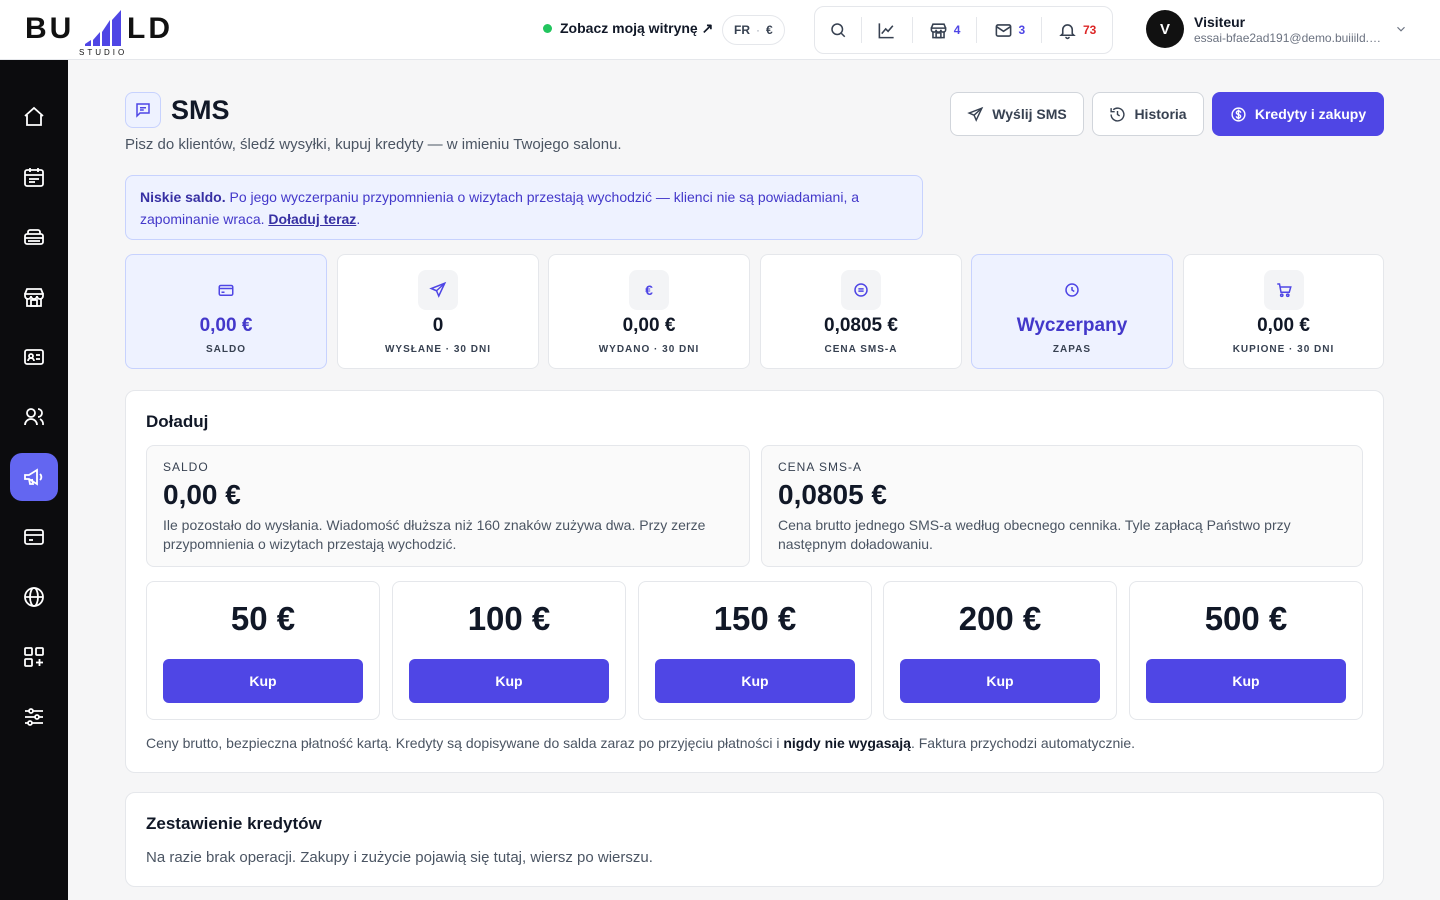 The image size is (1440, 900). I want to click on stat-sms-price: 0,0805 € CENA SMS-A, so click(861, 311).